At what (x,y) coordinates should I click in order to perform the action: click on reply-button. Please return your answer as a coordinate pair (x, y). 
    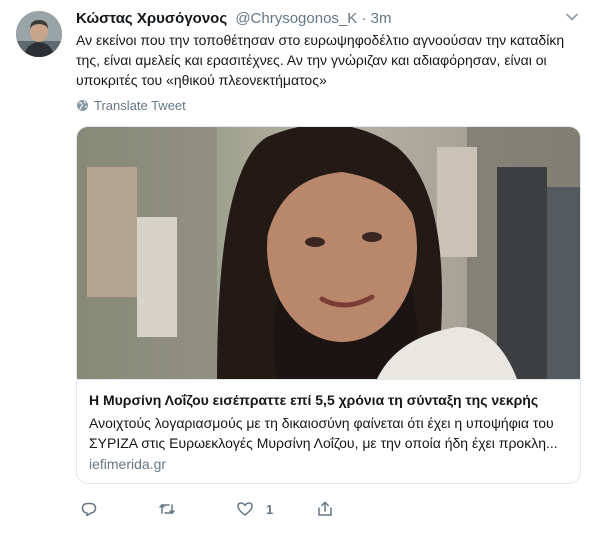
    Looking at the image, I should click on (95, 509).